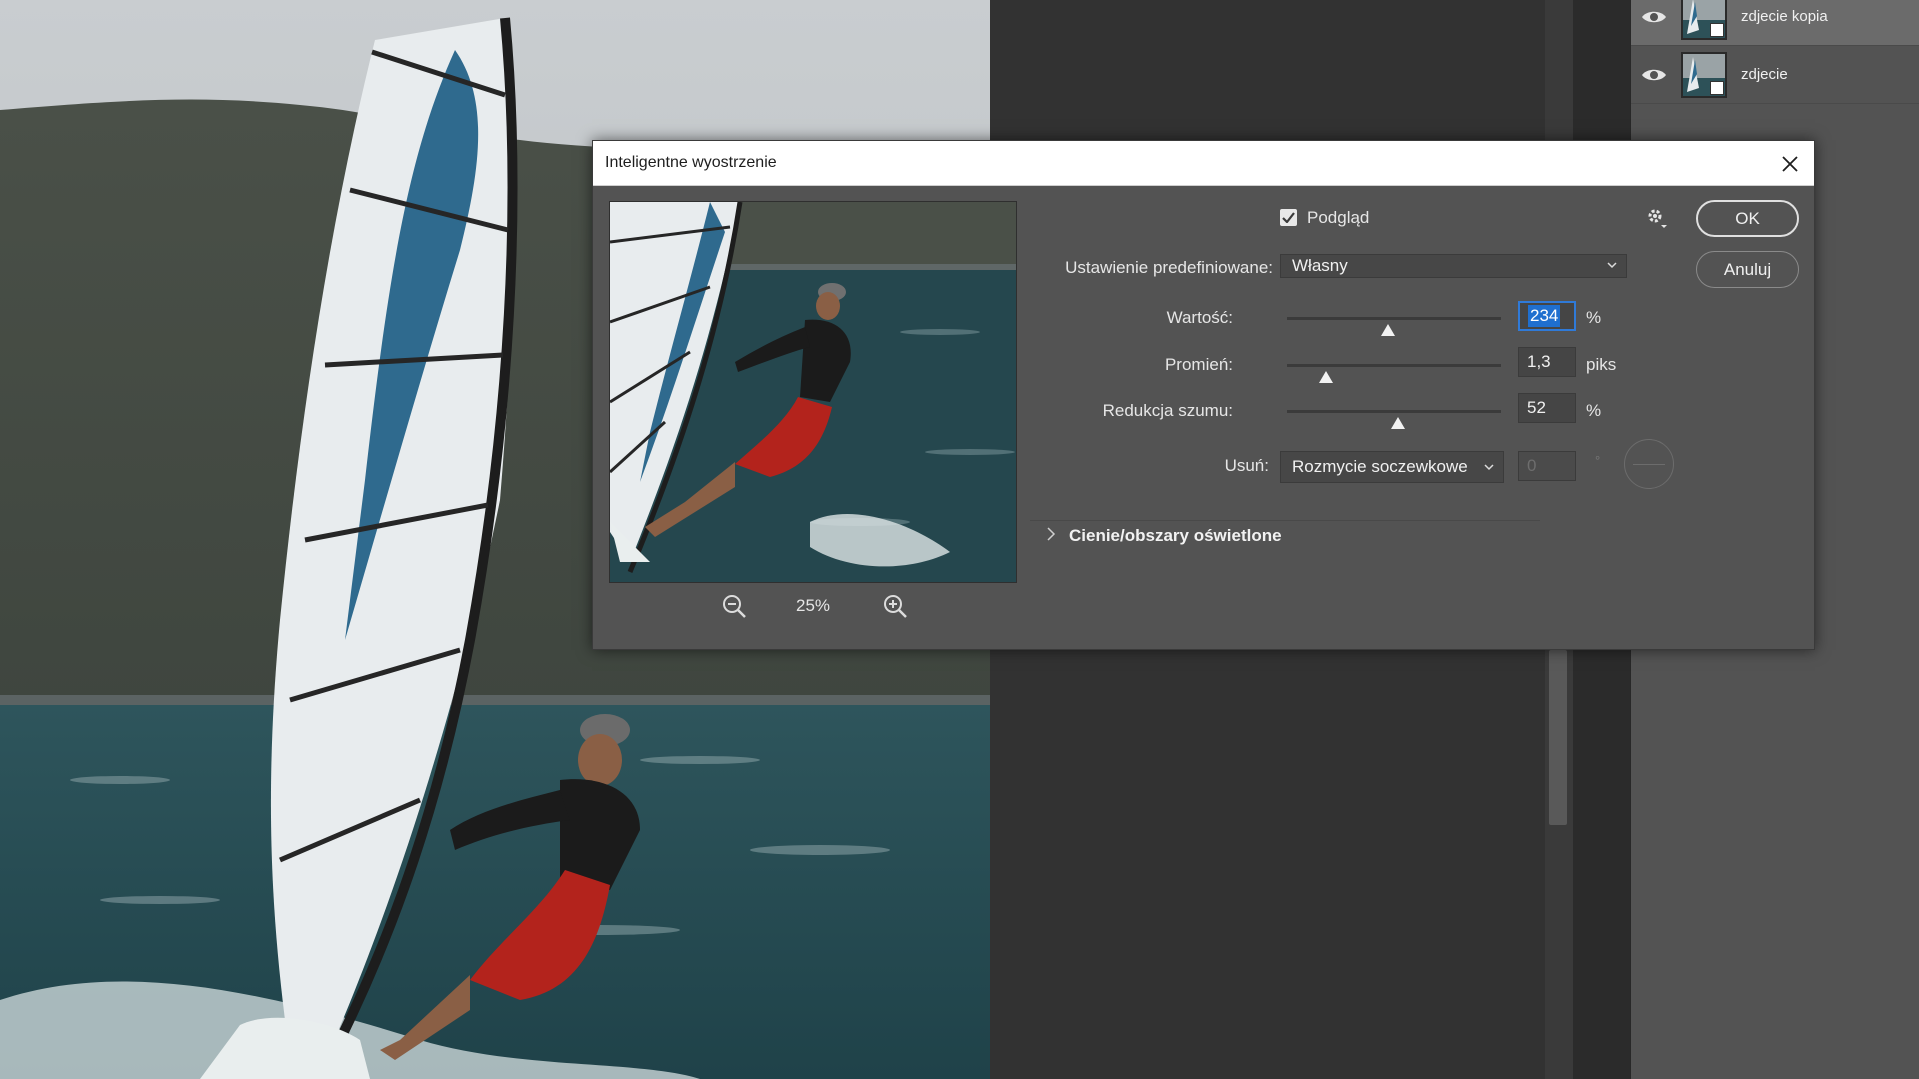 The width and height of the screenshot is (1919, 1079). What do you see at coordinates (1657, 218) in the screenshot?
I see `gear-icon` at bounding box center [1657, 218].